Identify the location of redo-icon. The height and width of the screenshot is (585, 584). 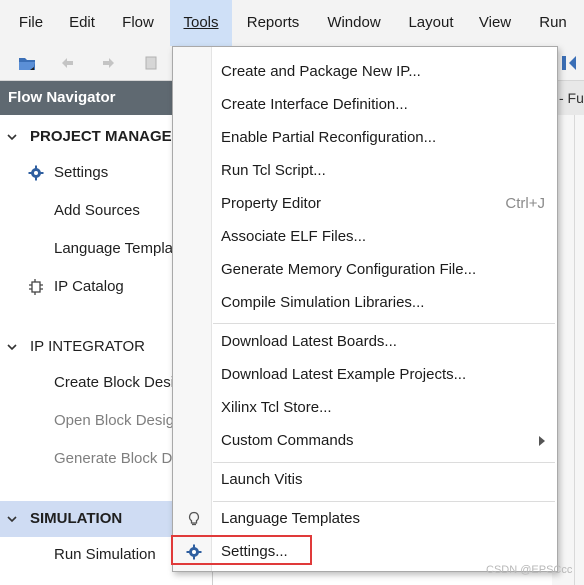
(109, 63).